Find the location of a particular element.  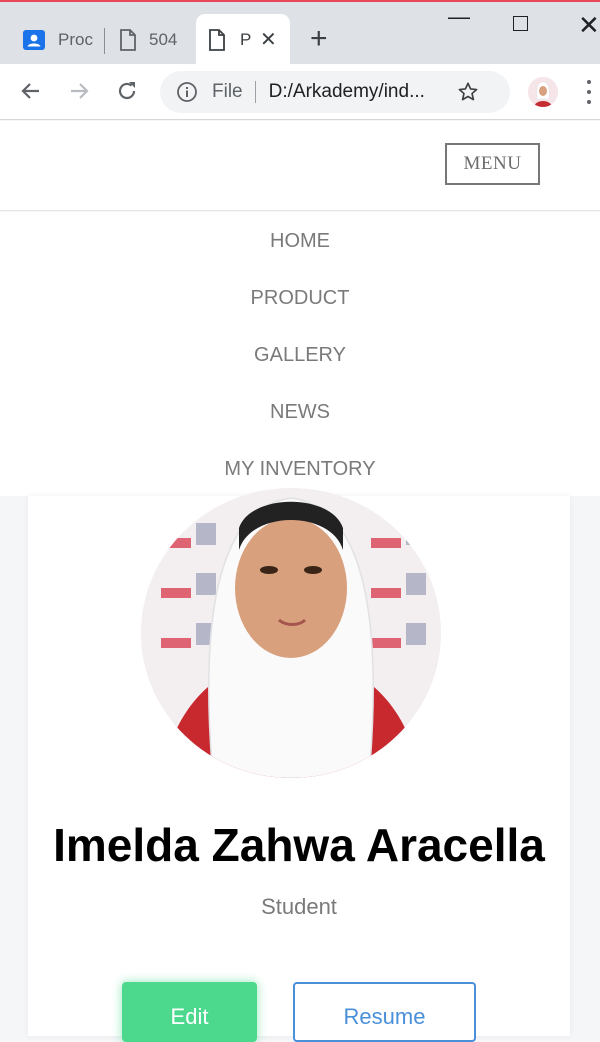

omnibox-divider is located at coordinates (255, 92).